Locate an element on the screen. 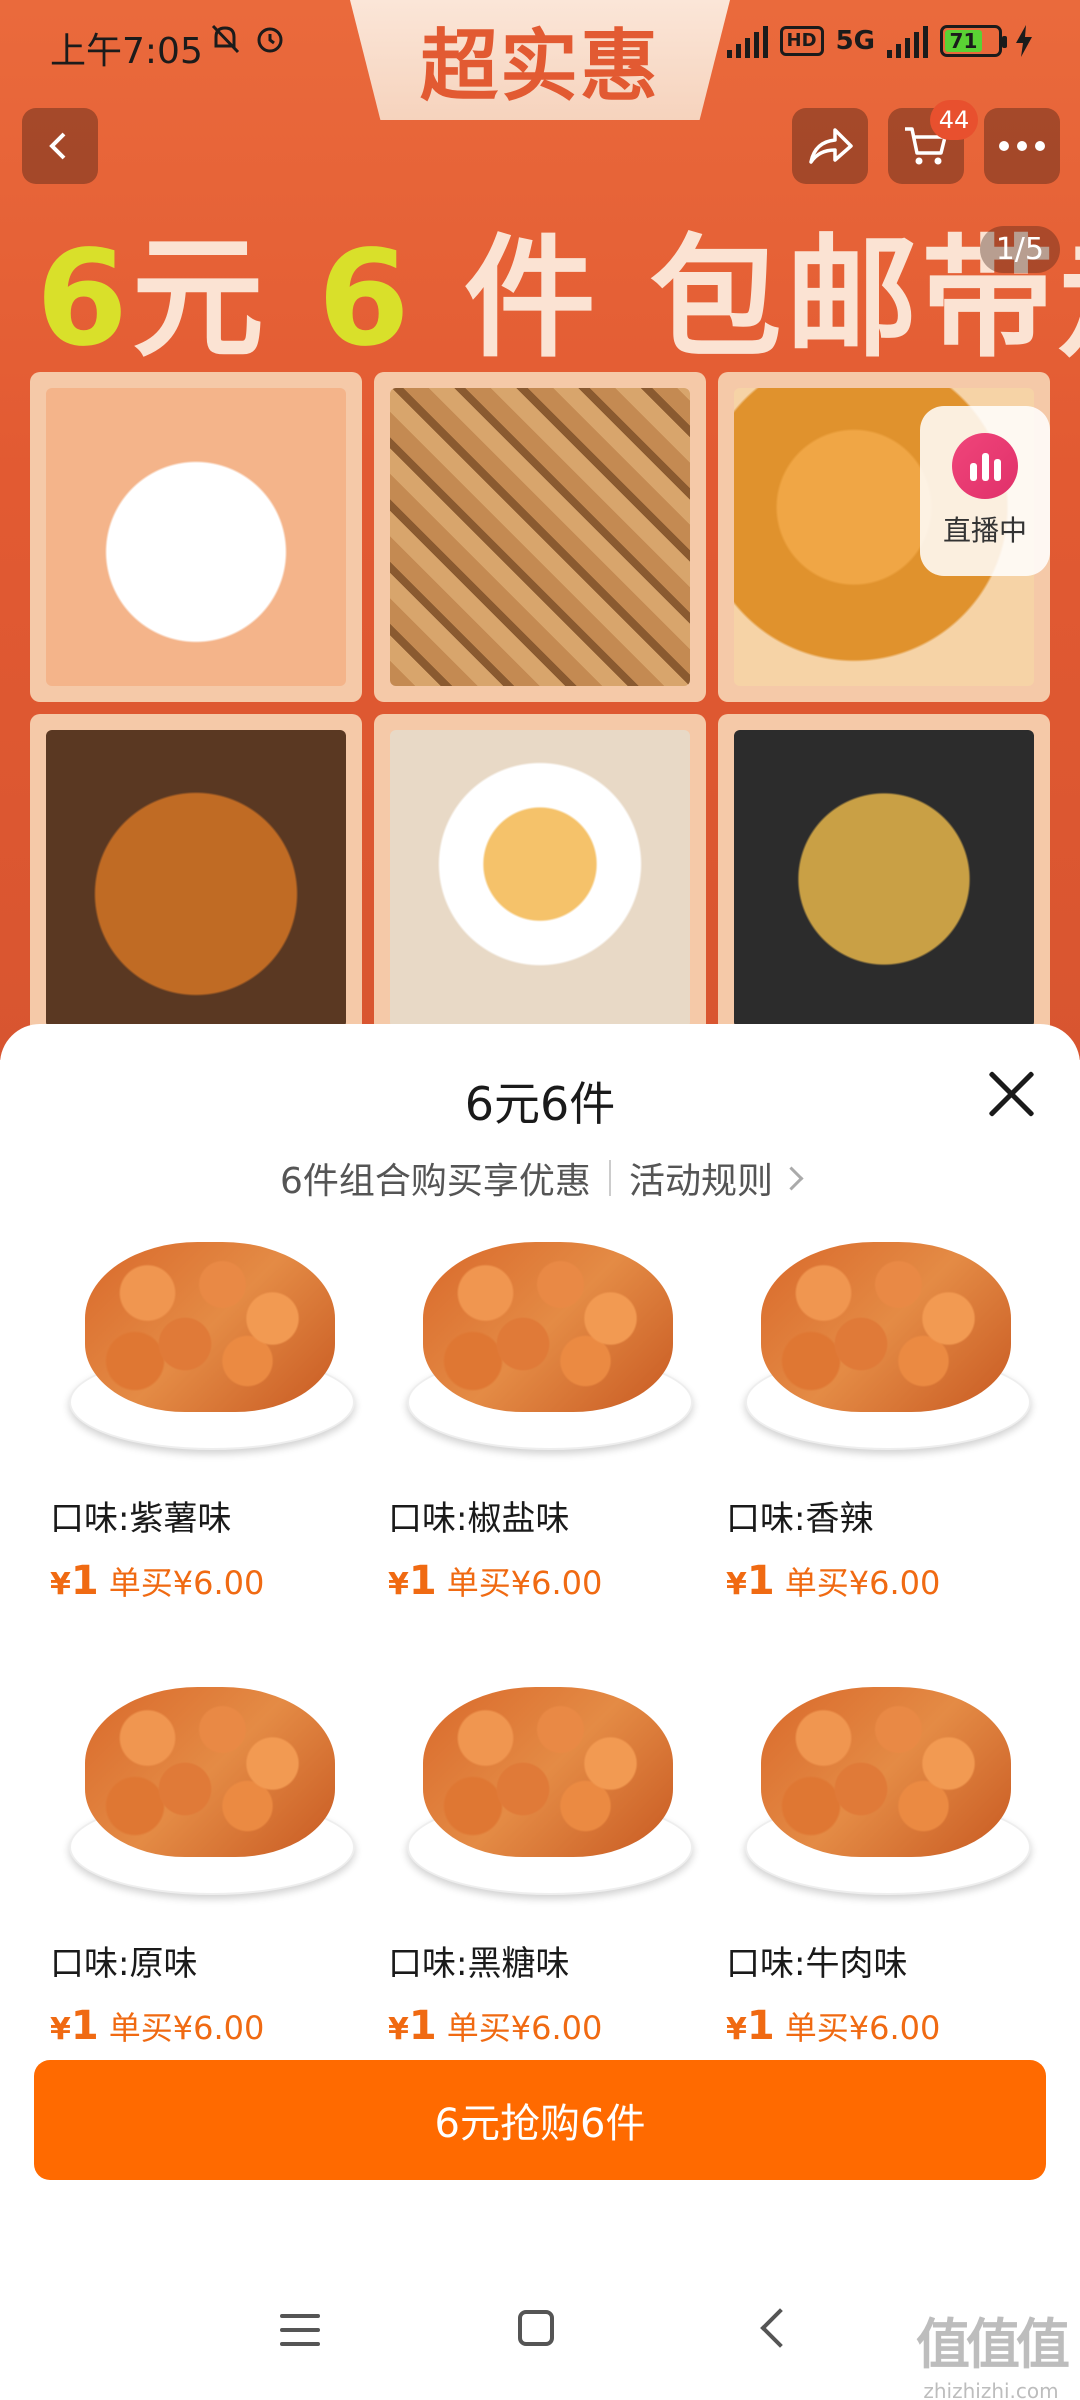 This screenshot has width=1080, height=2400. bundle-item: 口味:椒盐味 ¥1 单买¥6.00 is located at coordinates (548, 1448).